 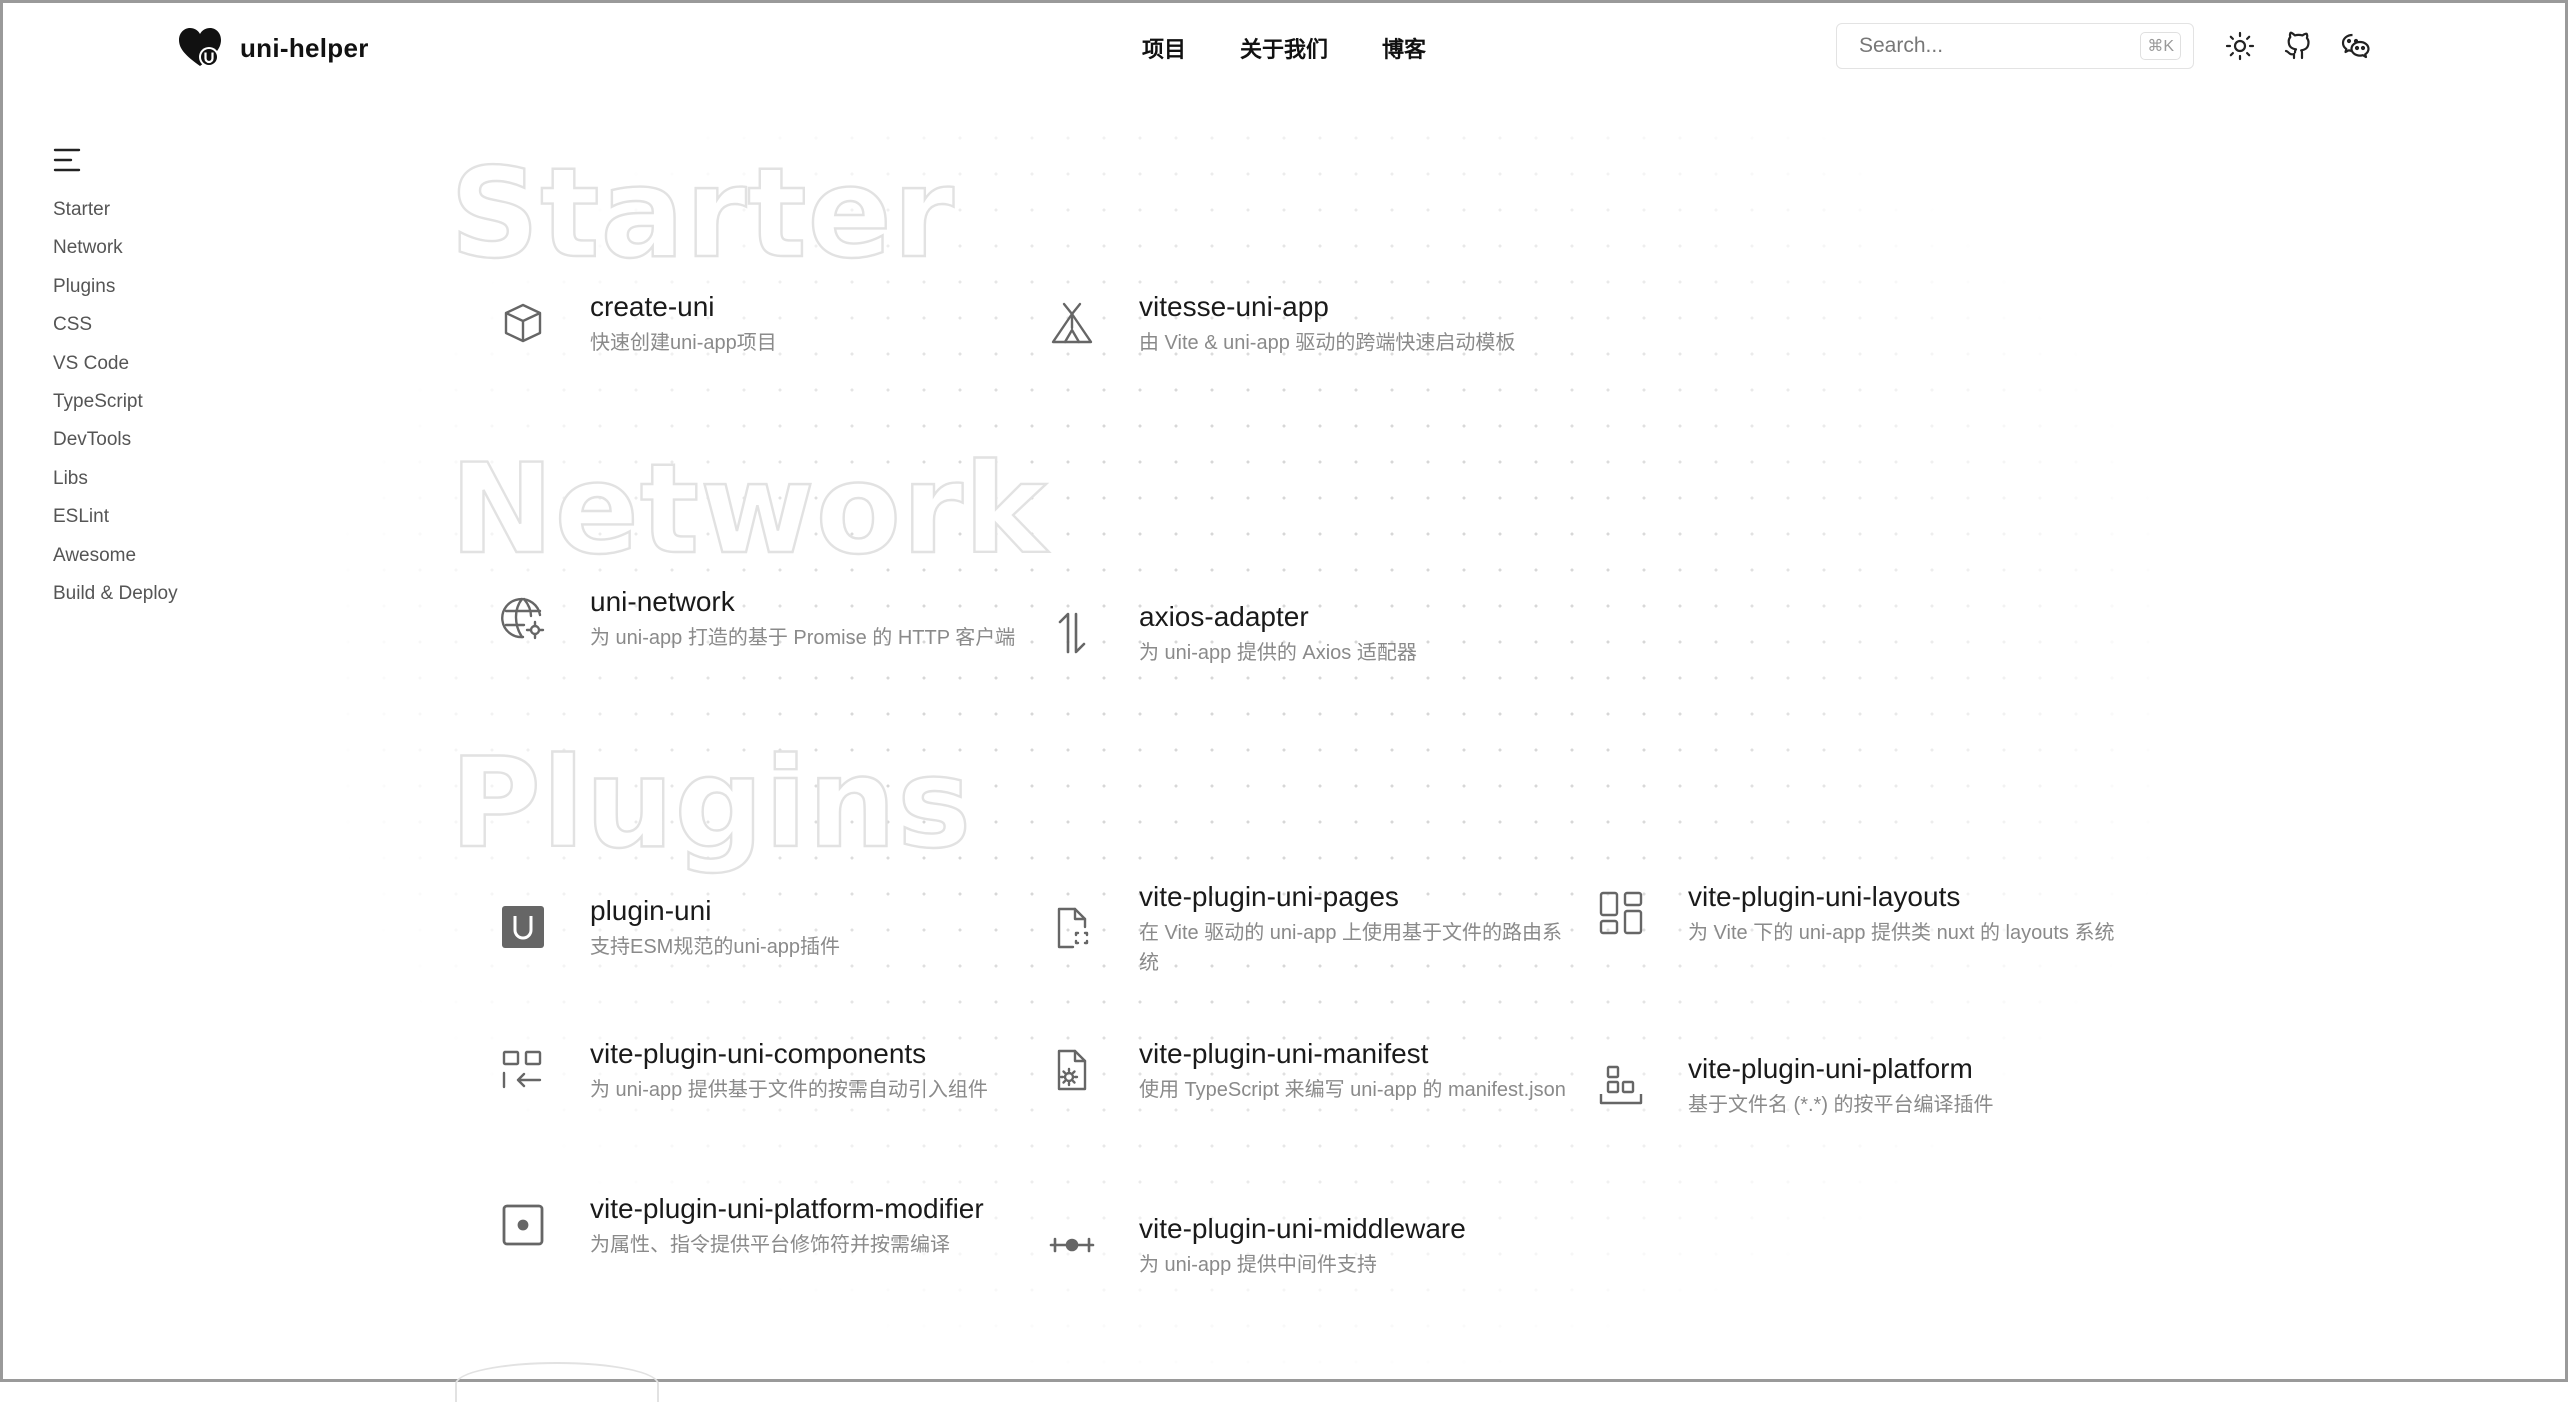 I want to click on project-name: uni-network, so click(x=662, y=601).